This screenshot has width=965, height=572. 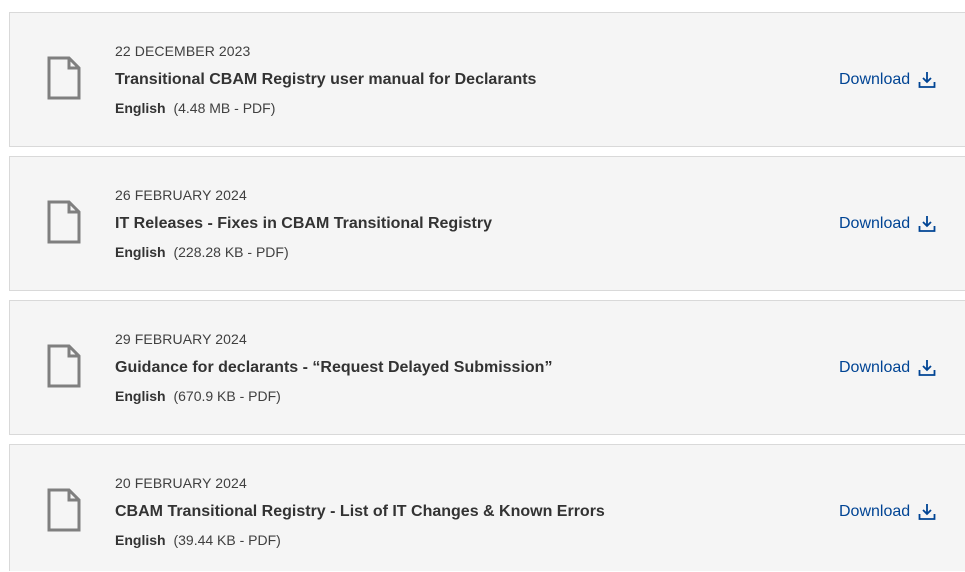 I want to click on document-size: (670.9 KB - PDF), so click(x=227, y=396).